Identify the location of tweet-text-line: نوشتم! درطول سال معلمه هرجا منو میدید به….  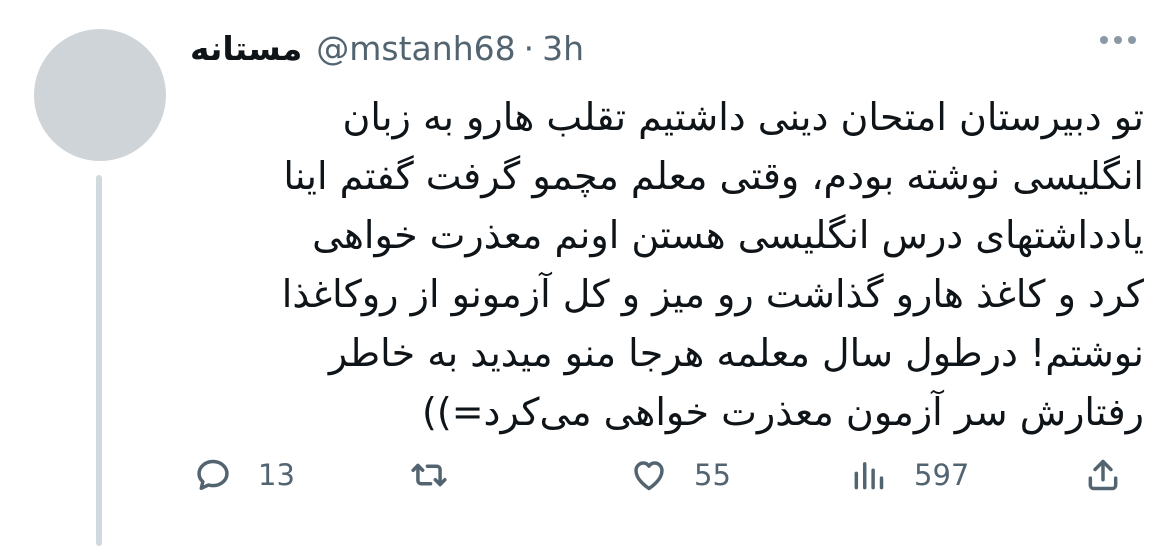
(736, 353).